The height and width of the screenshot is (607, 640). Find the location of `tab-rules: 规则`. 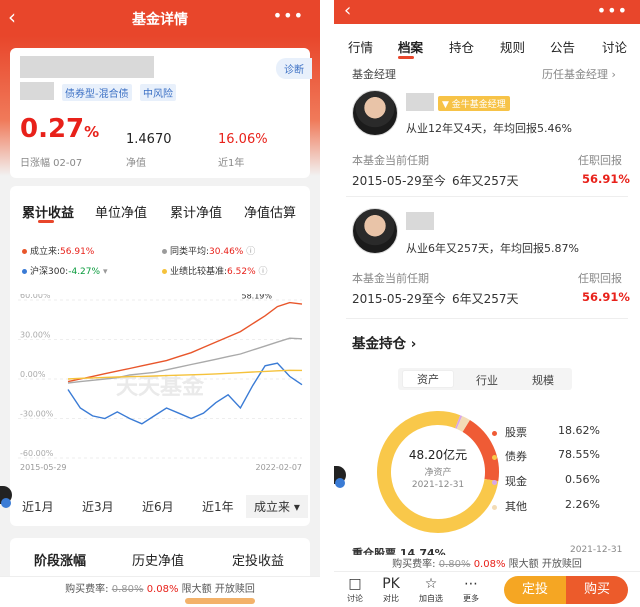

tab-rules: 规则 is located at coordinates (512, 46).